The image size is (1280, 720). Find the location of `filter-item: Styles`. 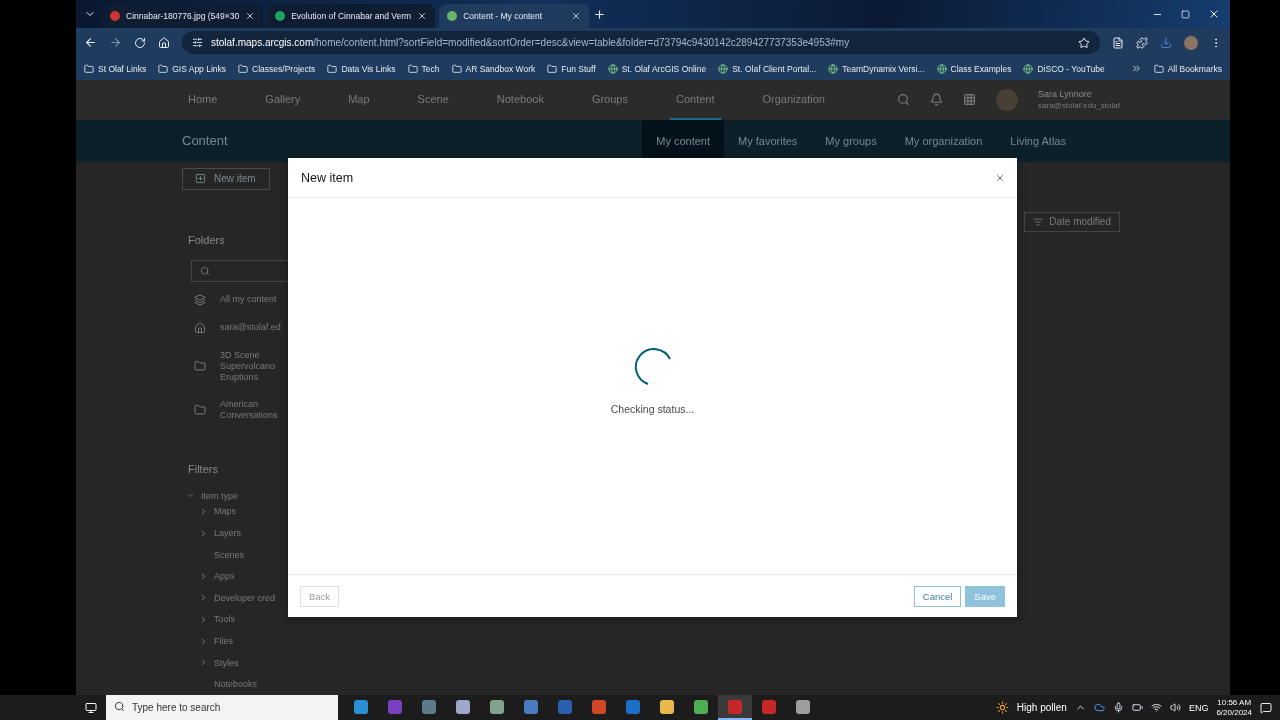

filter-item: Styles is located at coordinates (282, 662).